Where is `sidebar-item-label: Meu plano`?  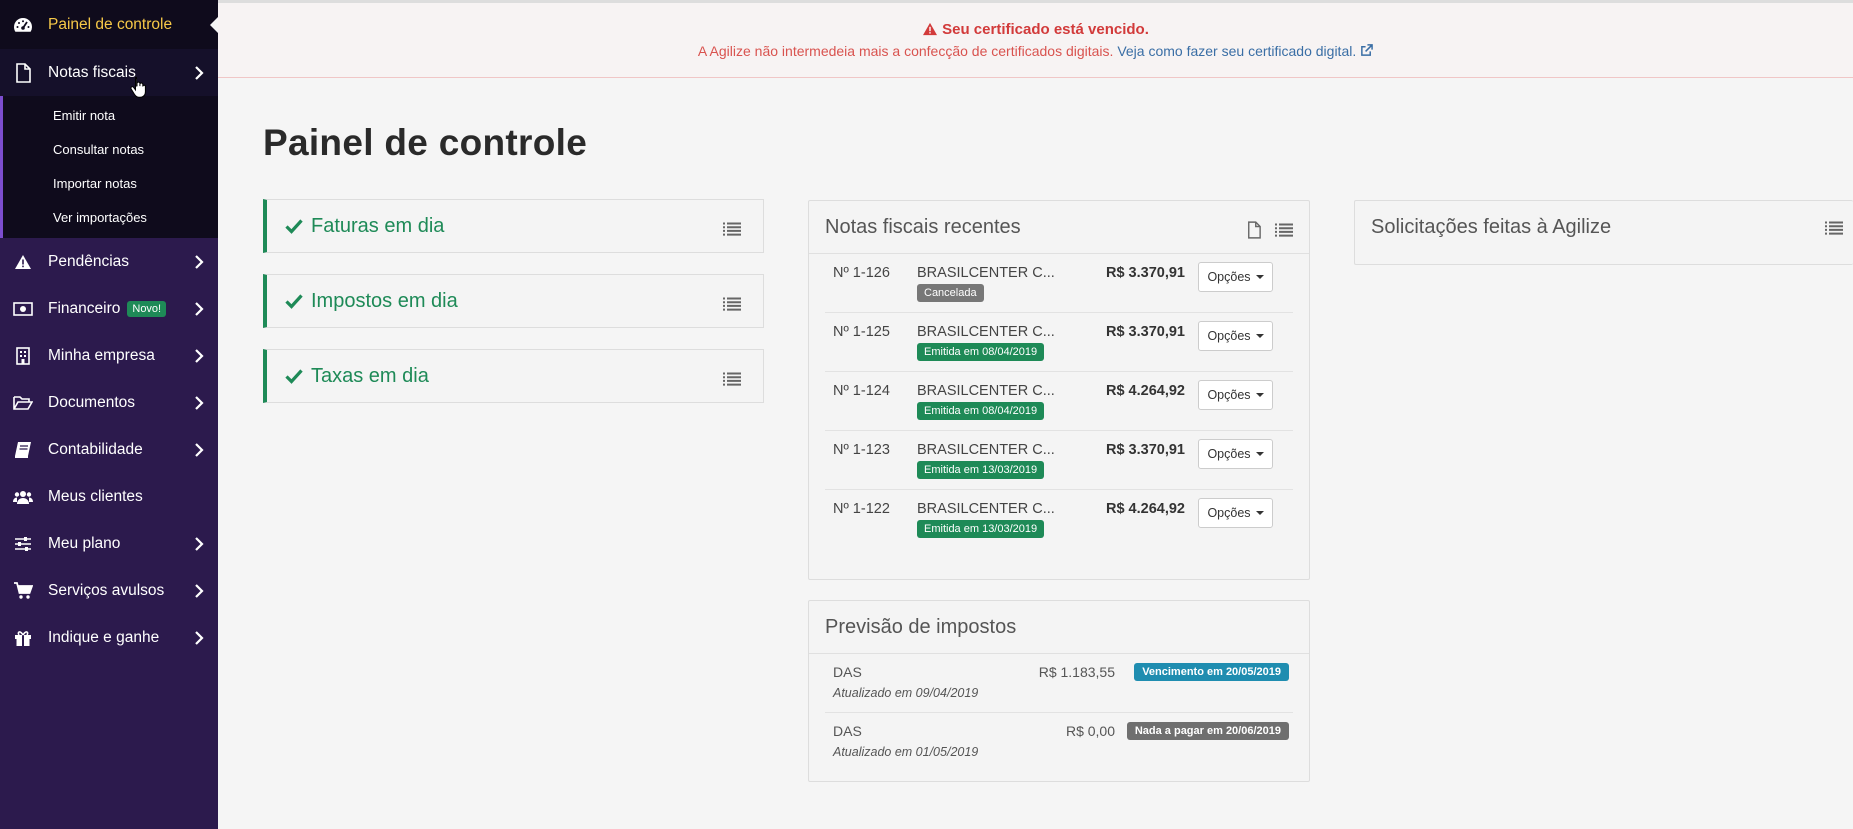 sidebar-item-label: Meu plano is located at coordinates (84, 543).